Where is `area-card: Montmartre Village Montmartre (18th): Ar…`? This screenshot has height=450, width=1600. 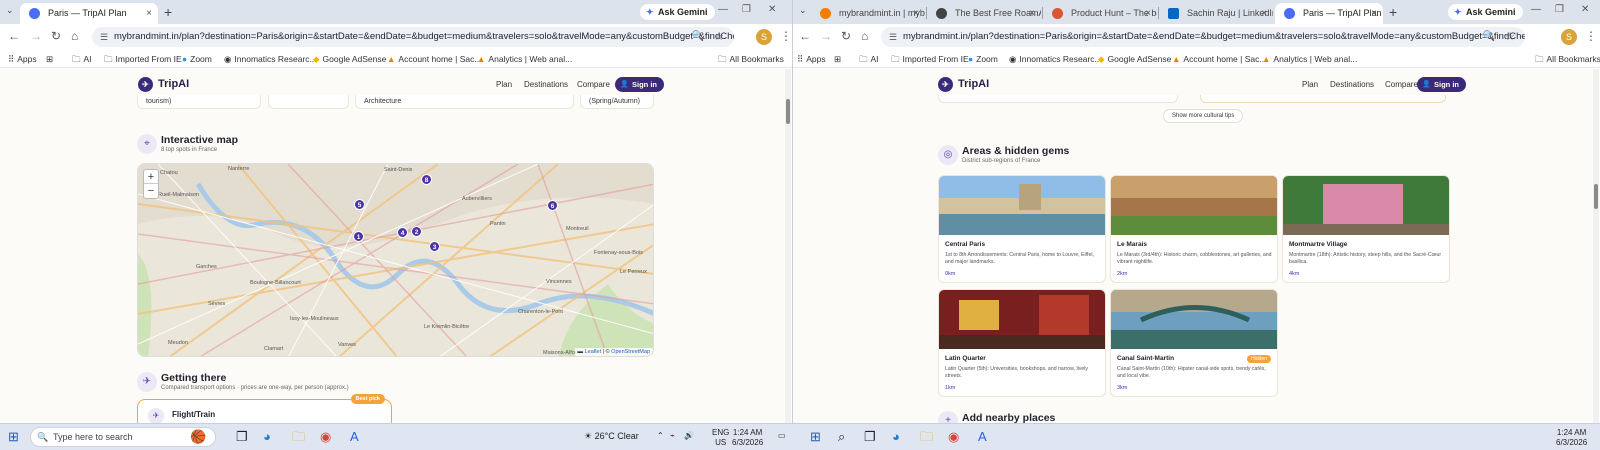 area-card: Montmartre Village Montmartre (18th): Ar… is located at coordinates (1366, 229).